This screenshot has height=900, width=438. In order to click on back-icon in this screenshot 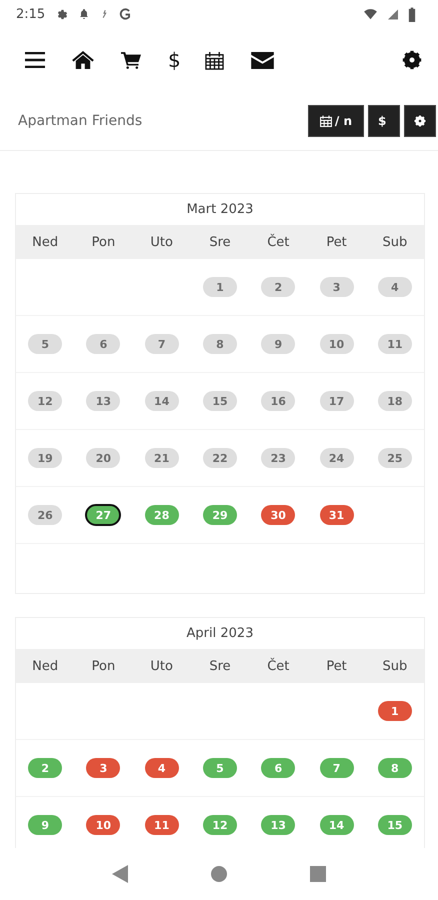, I will do `click(120, 874)`.